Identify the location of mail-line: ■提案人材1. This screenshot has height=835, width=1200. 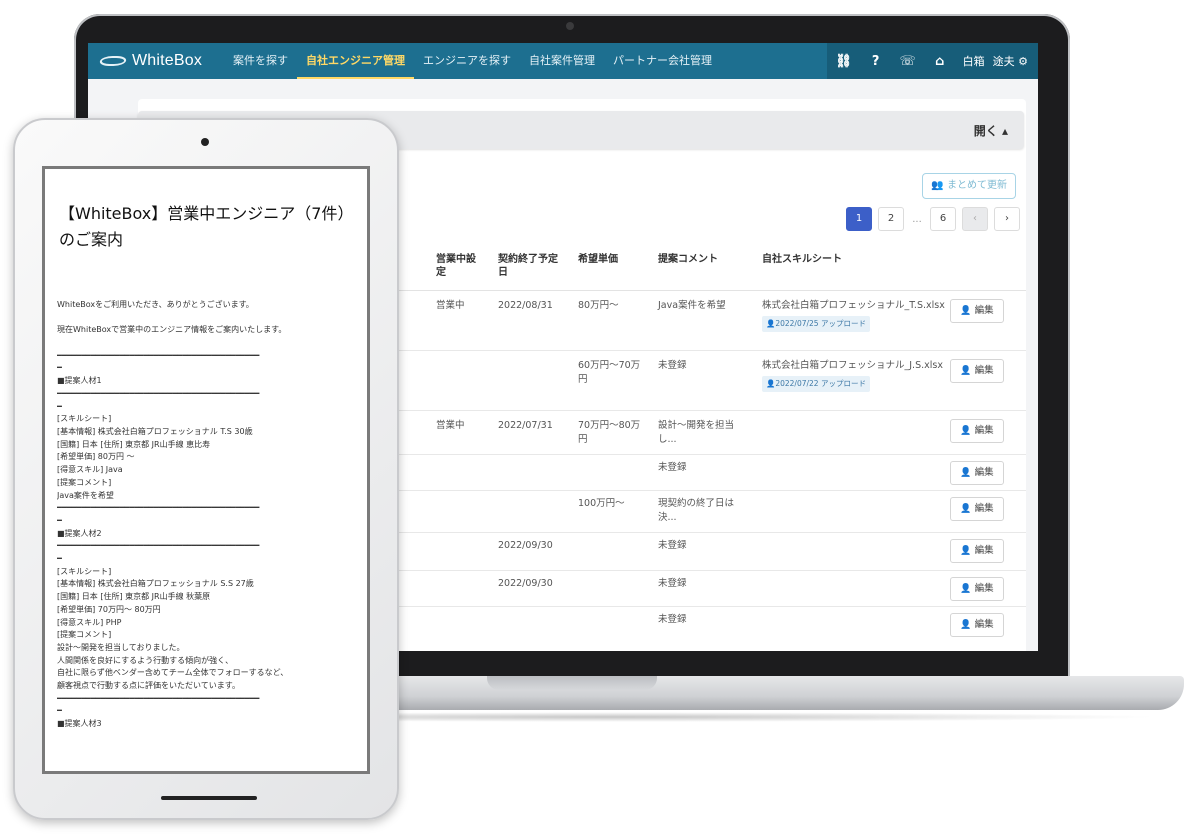
(79, 381).